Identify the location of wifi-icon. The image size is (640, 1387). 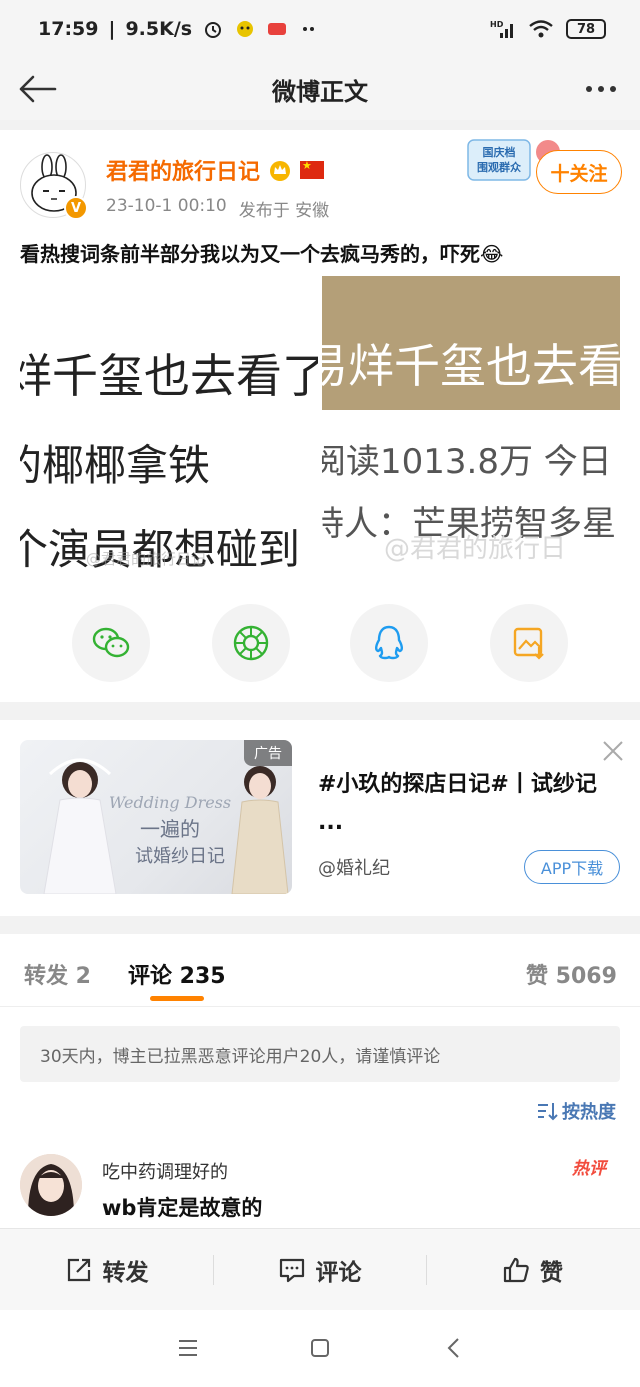
(541, 29).